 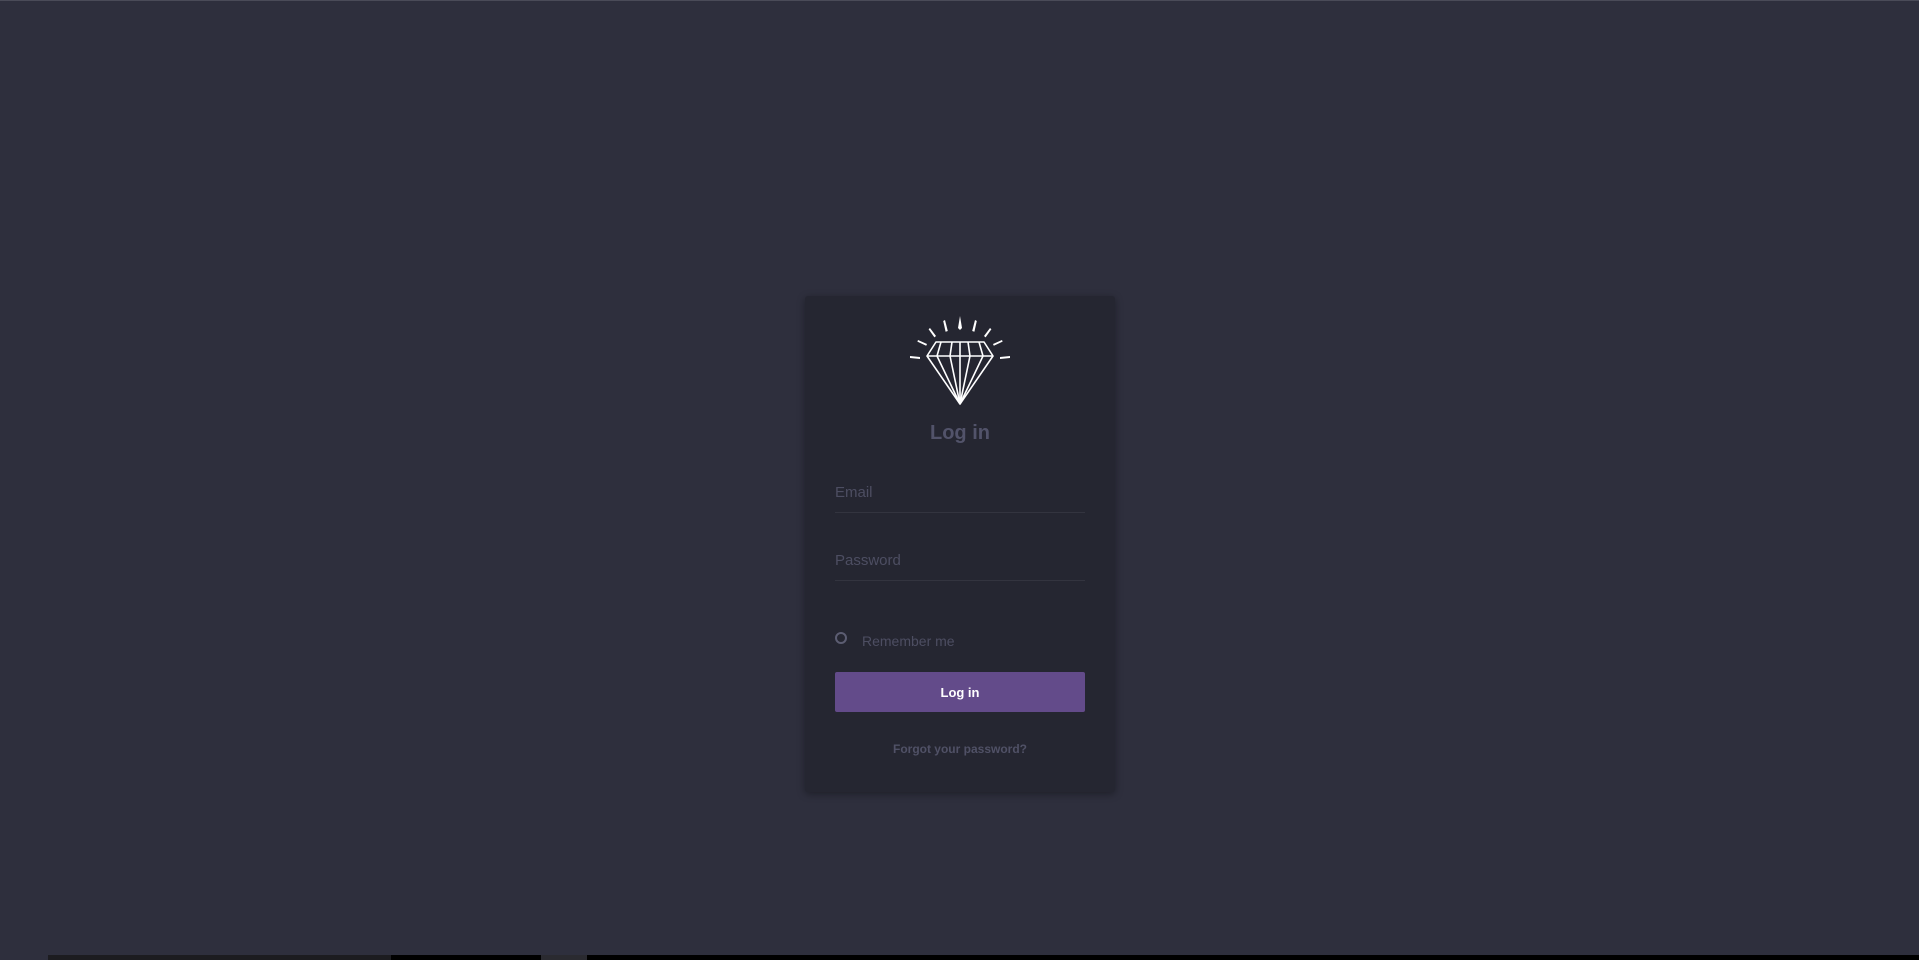 What do you see at coordinates (960, 692) in the screenshot?
I see `login-button: Log in` at bounding box center [960, 692].